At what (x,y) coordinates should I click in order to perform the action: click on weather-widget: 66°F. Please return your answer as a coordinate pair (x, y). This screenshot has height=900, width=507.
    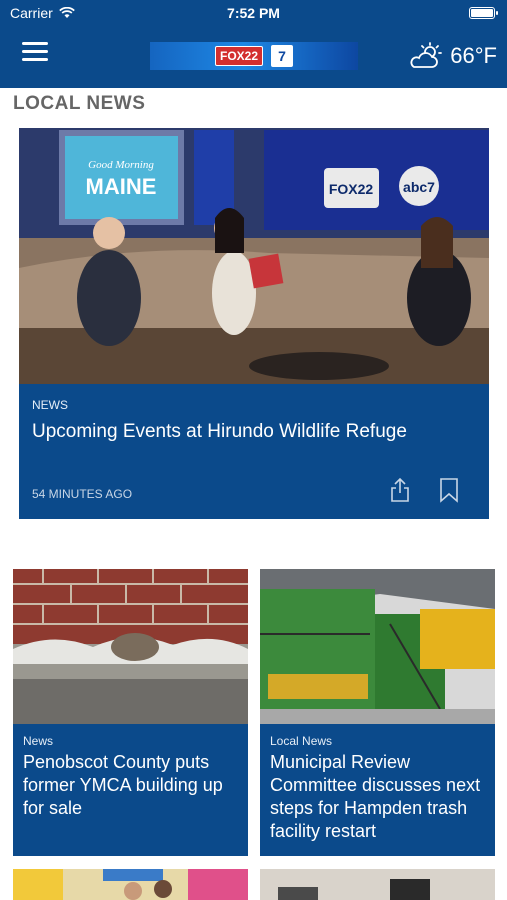
    Looking at the image, I should click on (452, 56).